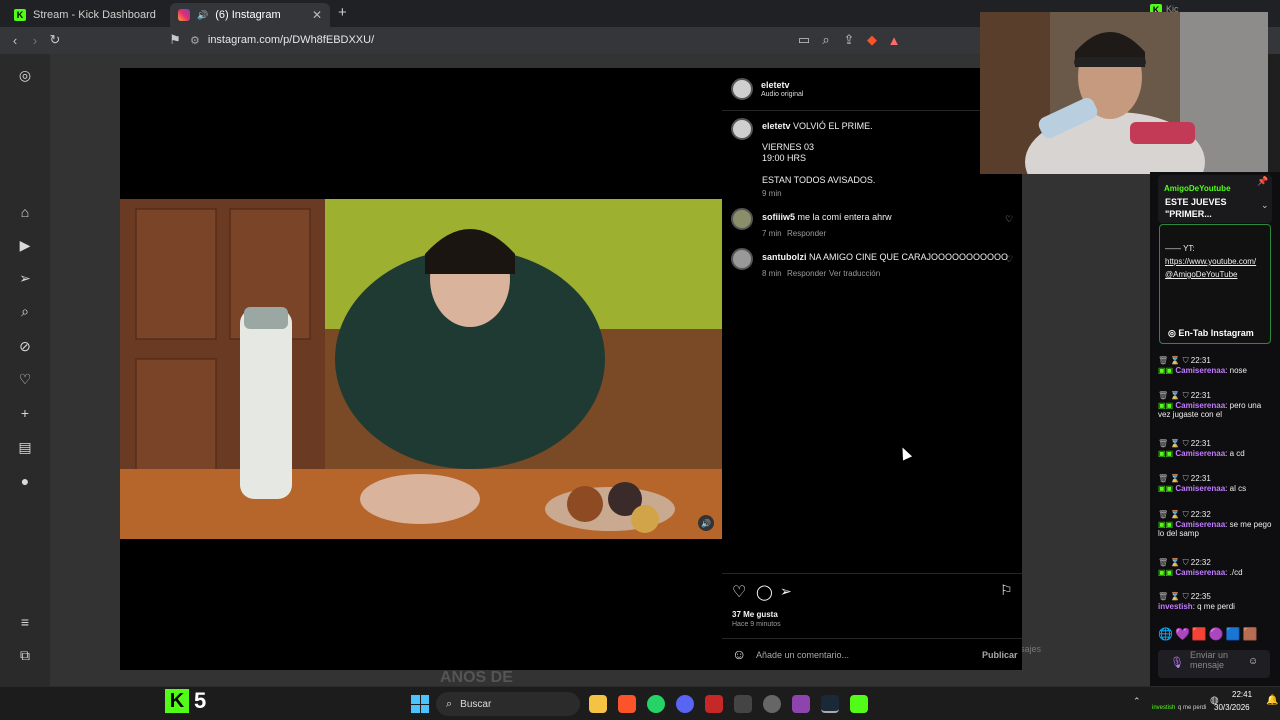 This screenshot has height=720, width=1280. Describe the element at coordinates (775, 85) in the screenshot. I see `post-author: eletetv` at that location.